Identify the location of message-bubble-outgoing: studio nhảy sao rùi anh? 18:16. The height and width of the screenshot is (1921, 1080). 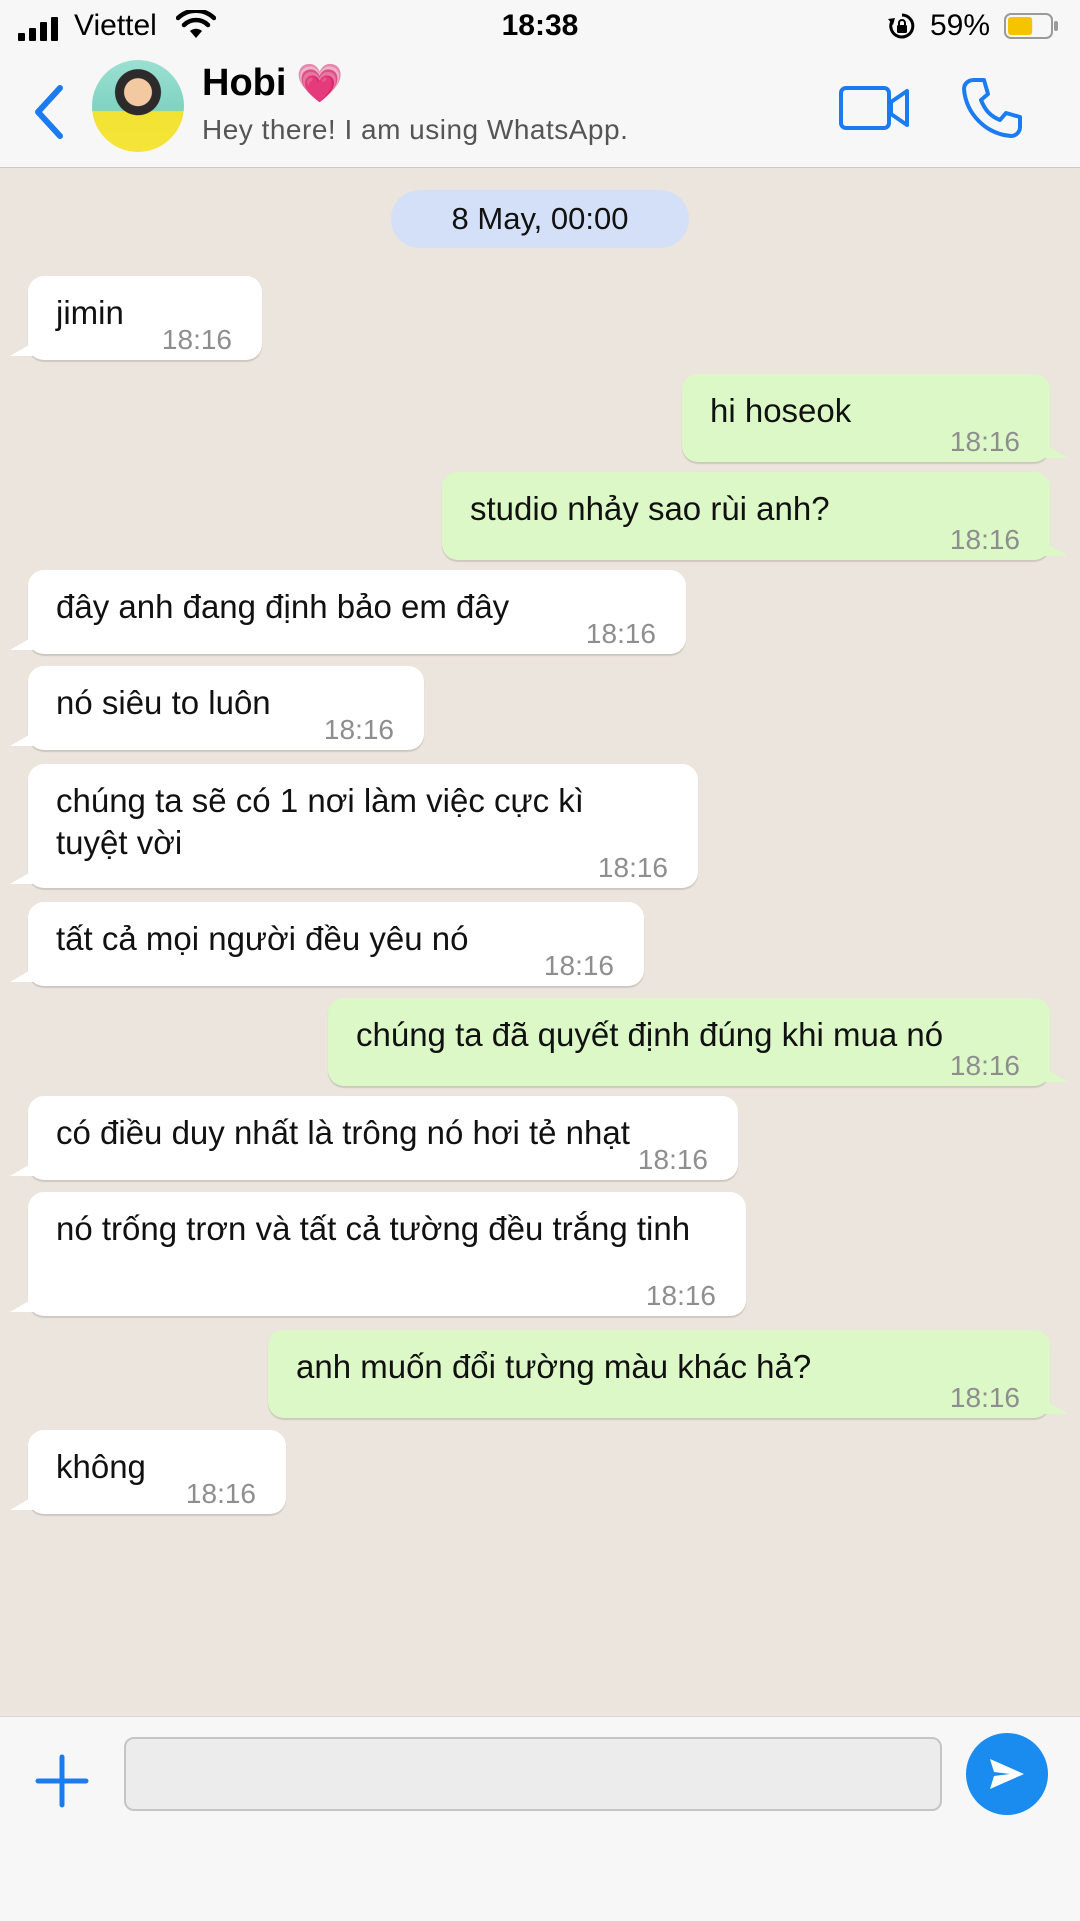
(755, 516).